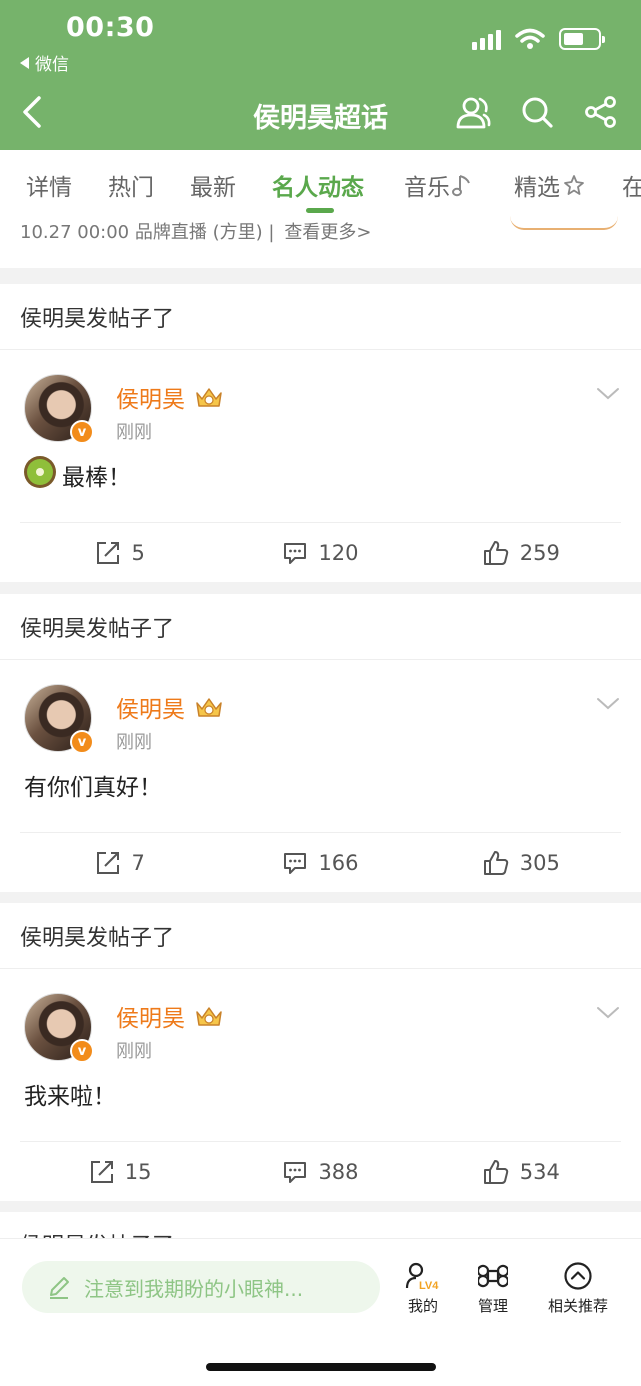  Describe the element at coordinates (338, 552) in the screenshot. I see `comment-count: 120` at that location.